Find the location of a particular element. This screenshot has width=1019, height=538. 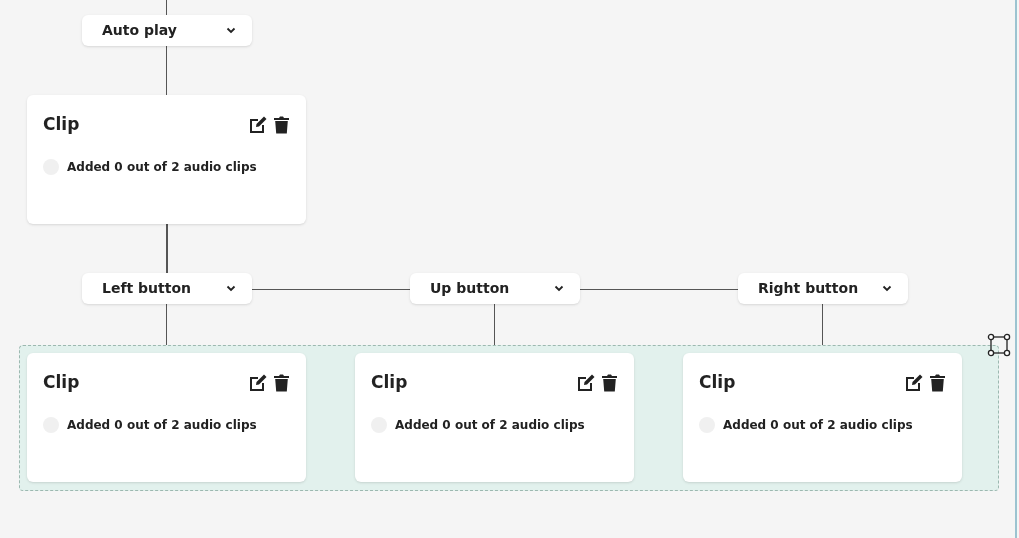

trigger-dropdown: Auto play is located at coordinates (167, 30).